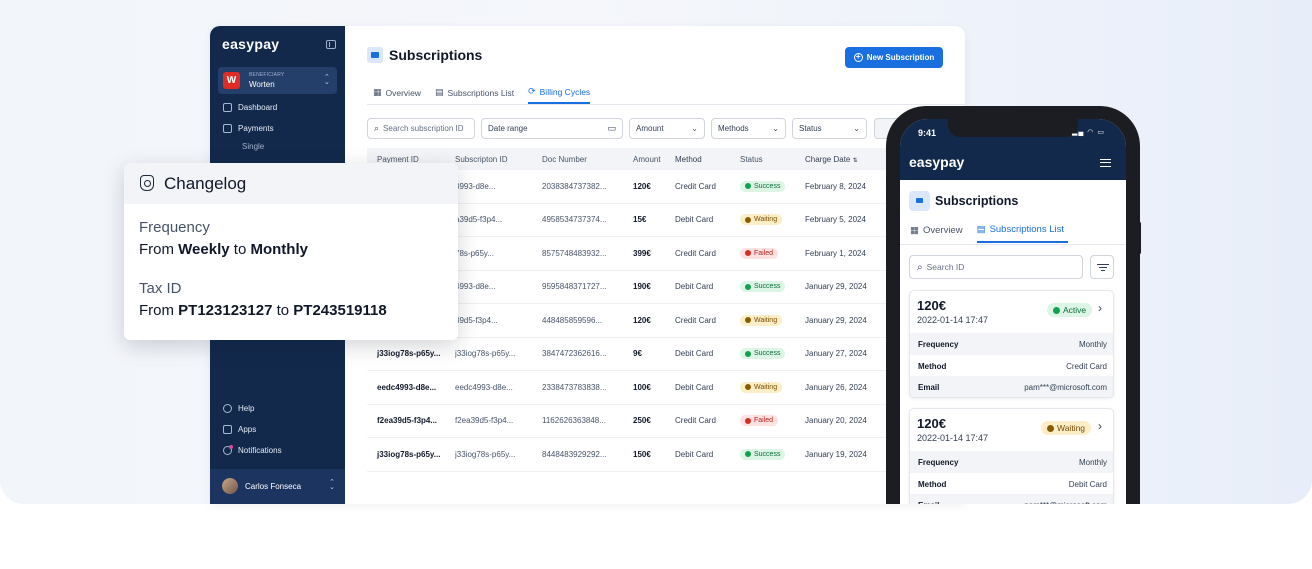 The image size is (1312, 569). What do you see at coordinates (1075, 310) in the screenshot?
I see `status-label: Active` at bounding box center [1075, 310].